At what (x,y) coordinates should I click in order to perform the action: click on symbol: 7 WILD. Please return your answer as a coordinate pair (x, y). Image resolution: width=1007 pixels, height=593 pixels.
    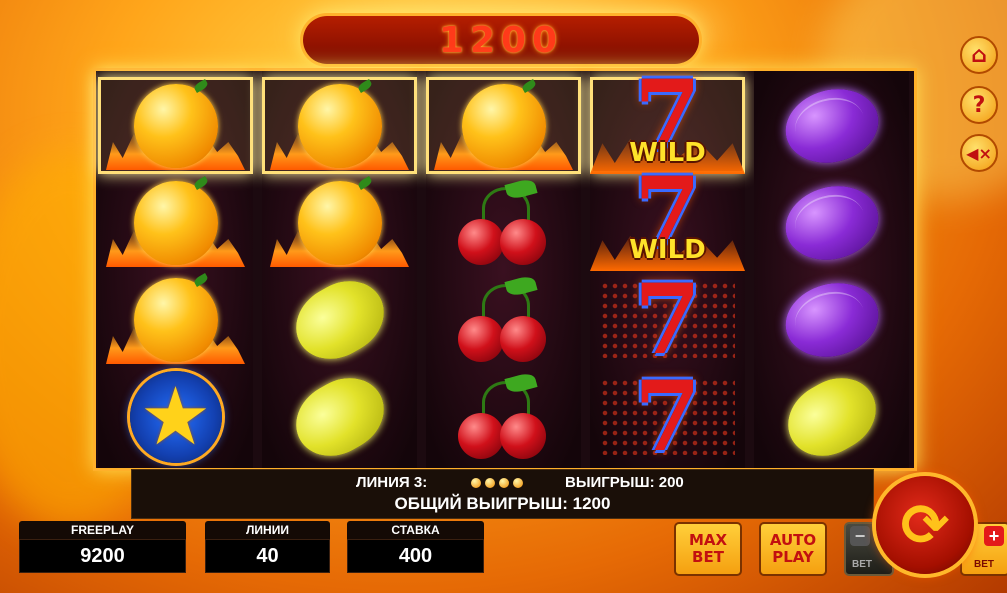
    Looking at the image, I should click on (667, 217).